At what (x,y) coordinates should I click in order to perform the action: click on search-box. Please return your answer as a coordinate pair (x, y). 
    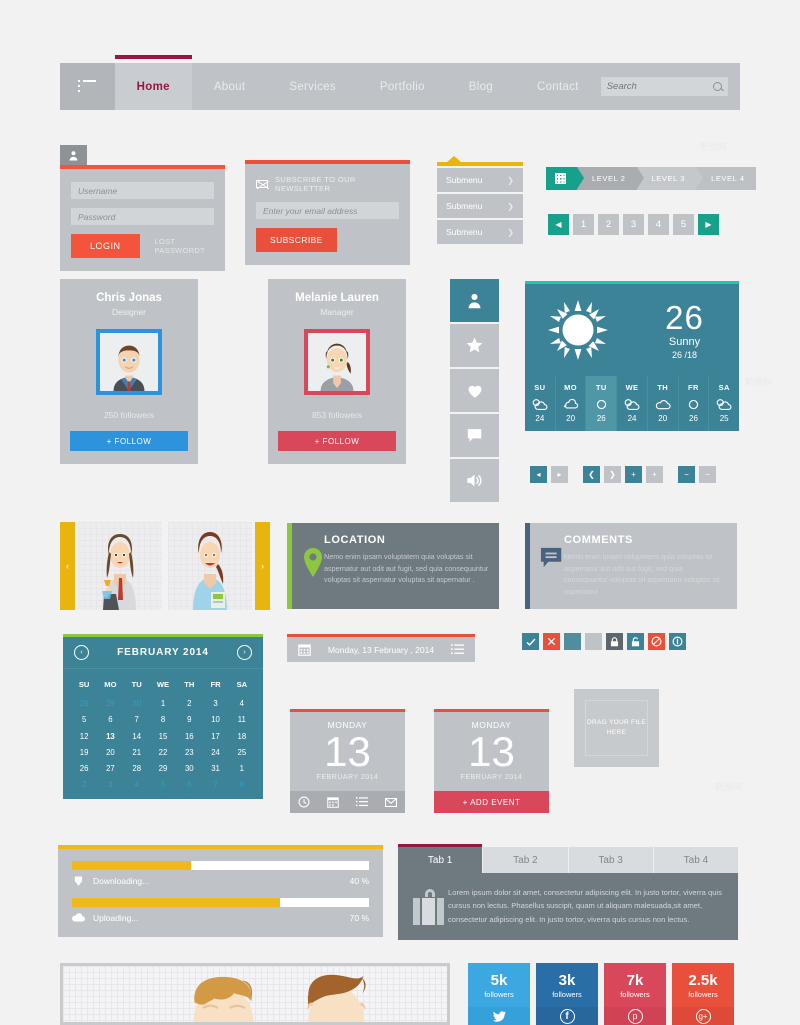
    Looking at the image, I should click on (664, 86).